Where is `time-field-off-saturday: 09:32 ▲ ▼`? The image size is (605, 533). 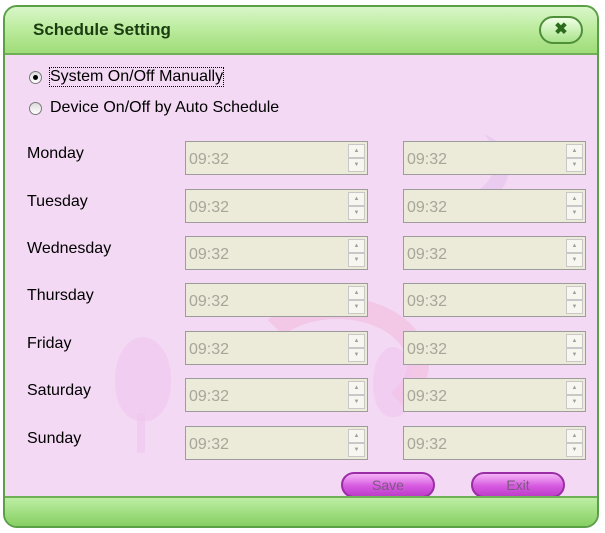 time-field-off-saturday: 09:32 ▲ ▼ is located at coordinates (494, 395).